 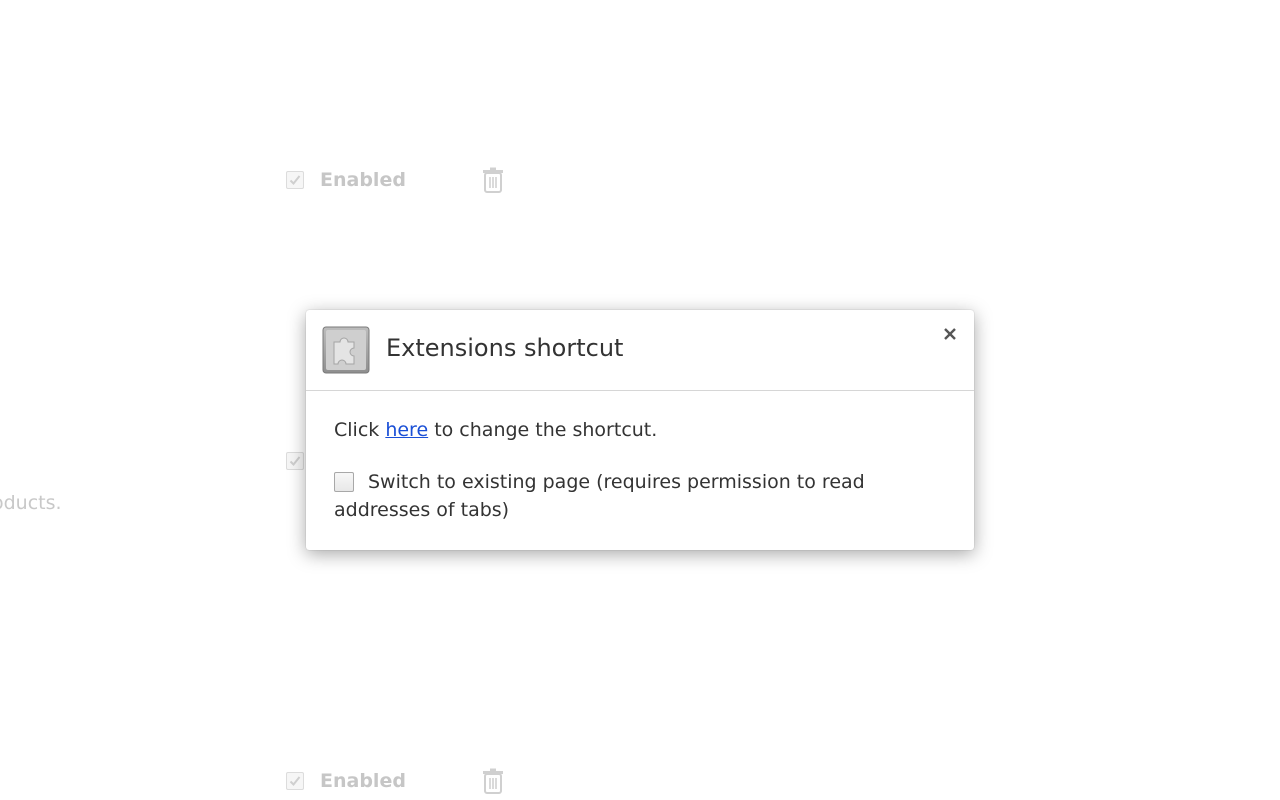 I want to click on change-shortcut-link: here, so click(x=406, y=430).